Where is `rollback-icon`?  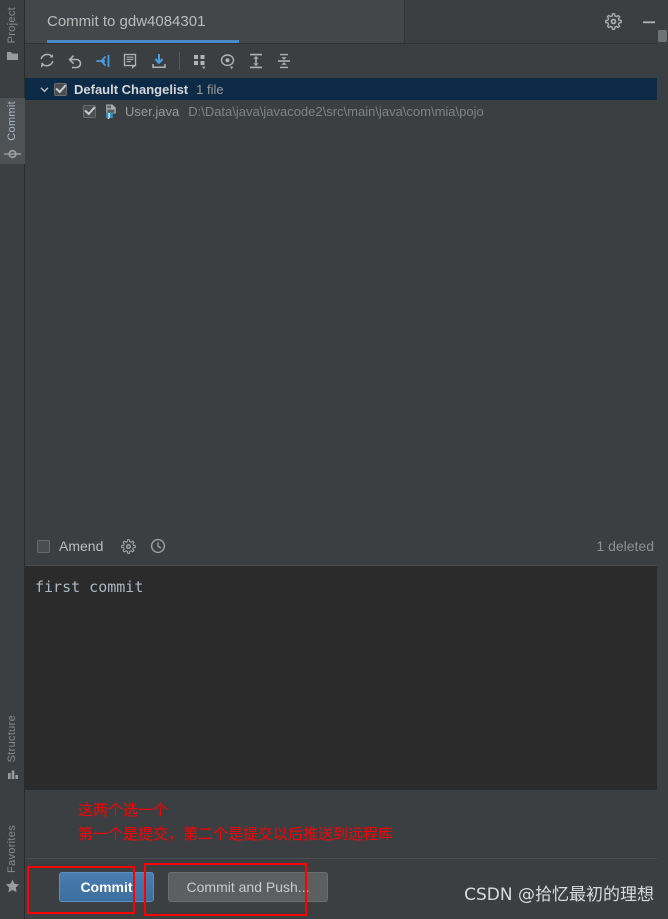
rollback-icon is located at coordinates (75, 61).